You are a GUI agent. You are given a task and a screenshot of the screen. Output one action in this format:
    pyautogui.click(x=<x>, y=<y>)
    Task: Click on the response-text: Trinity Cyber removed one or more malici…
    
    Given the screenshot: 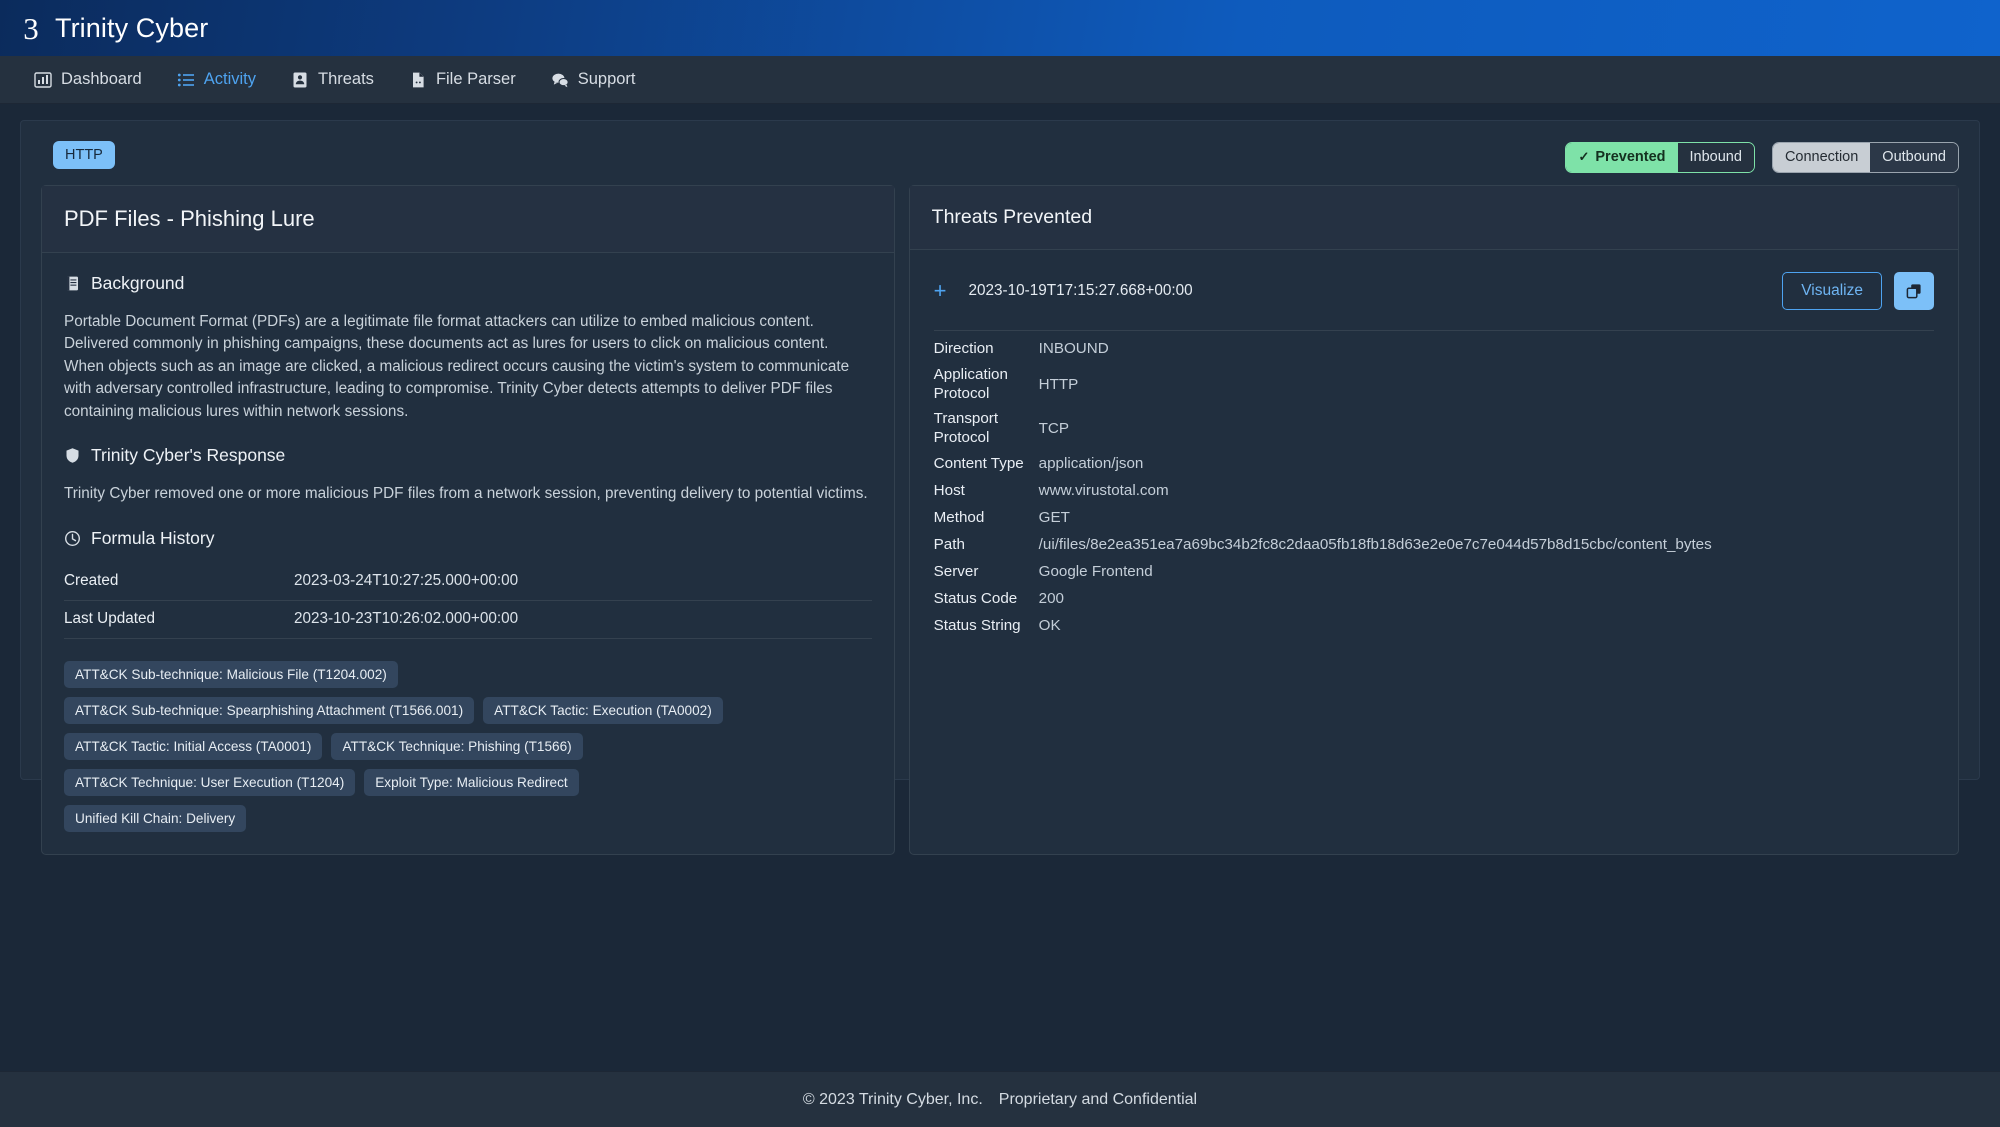 What is the action you would take?
    pyautogui.click(x=466, y=494)
    